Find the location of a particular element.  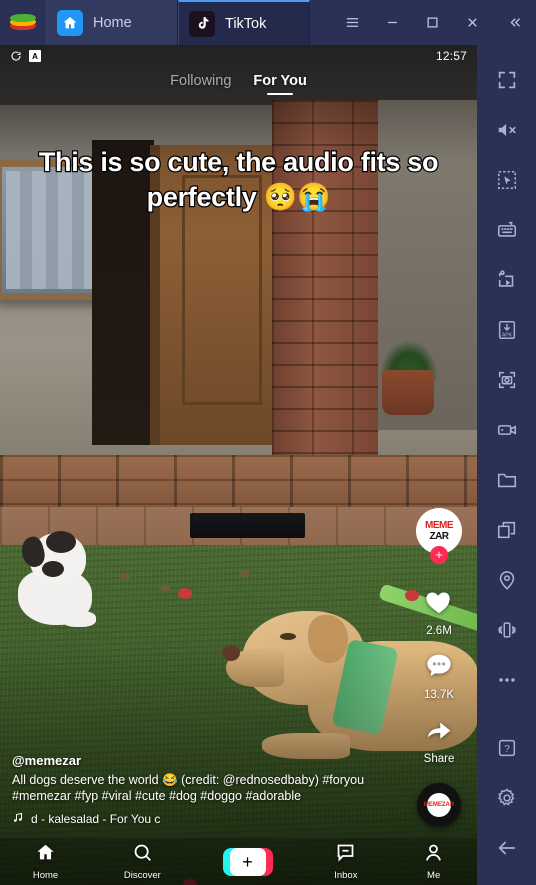

ellipsis-icon is located at coordinates (506, 680).